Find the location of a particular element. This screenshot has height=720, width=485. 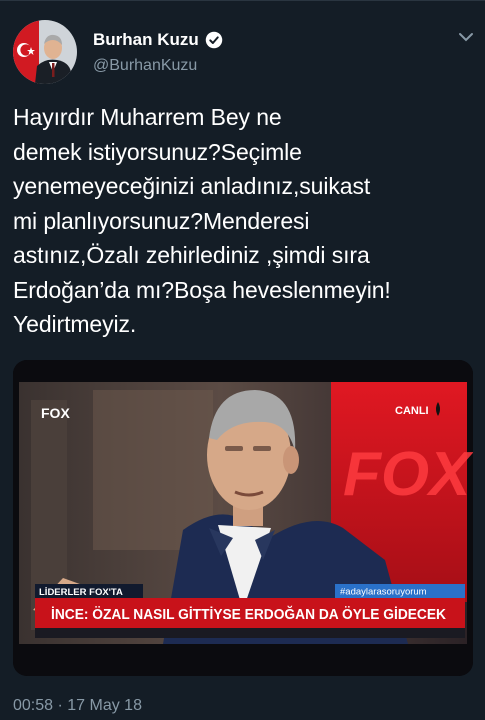

hashtag-label: #adaylarasoruyorum is located at coordinates (383, 592).